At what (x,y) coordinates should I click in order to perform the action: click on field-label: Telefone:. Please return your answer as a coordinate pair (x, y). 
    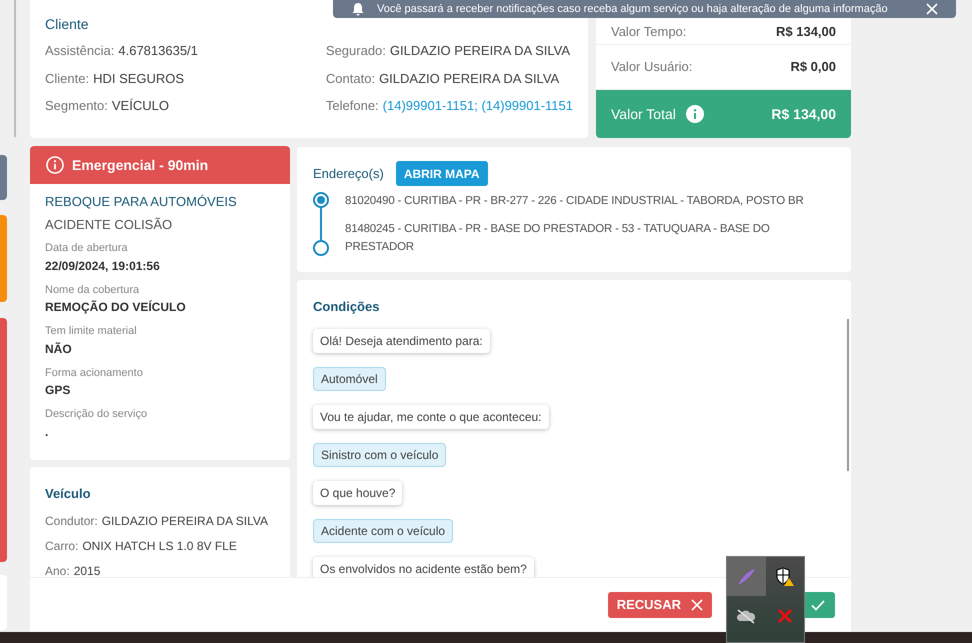
    Looking at the image, I should click on (352, 106).